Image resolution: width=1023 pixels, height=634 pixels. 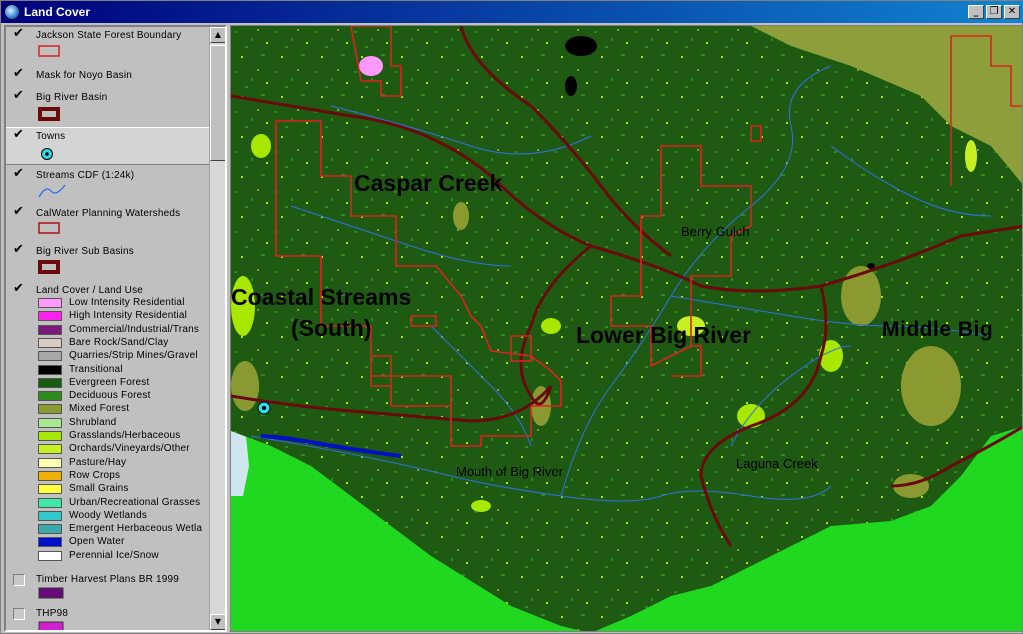 I want to click on globe-icon, so click(x=12, y=12).